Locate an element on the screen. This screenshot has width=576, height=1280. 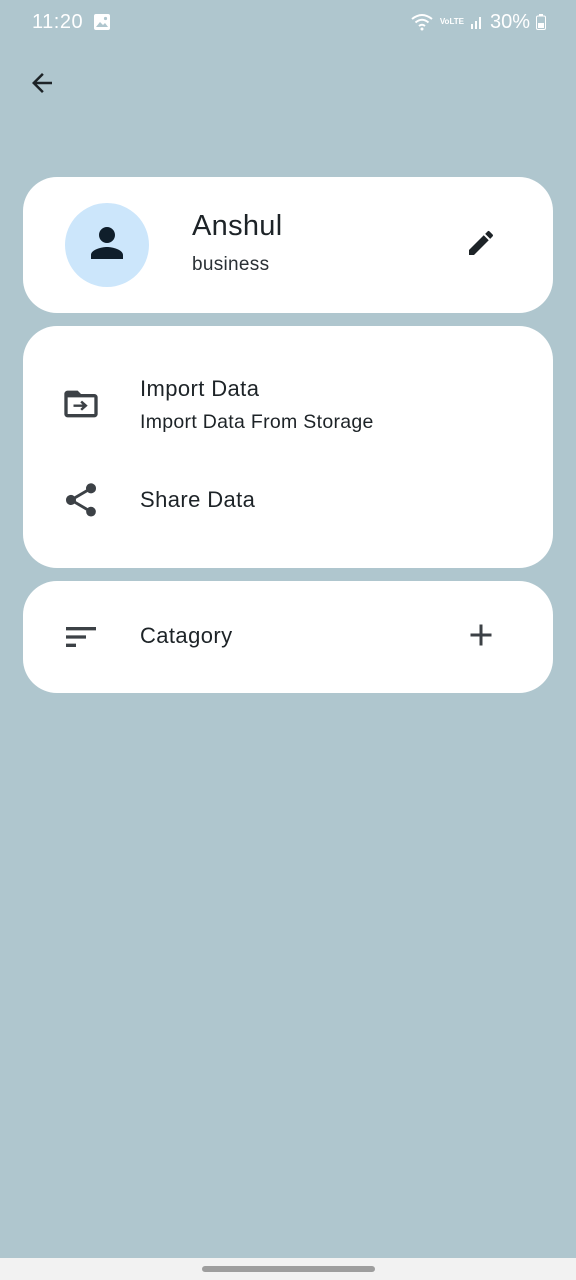
plus-icon is located at coordinates (481, 637).